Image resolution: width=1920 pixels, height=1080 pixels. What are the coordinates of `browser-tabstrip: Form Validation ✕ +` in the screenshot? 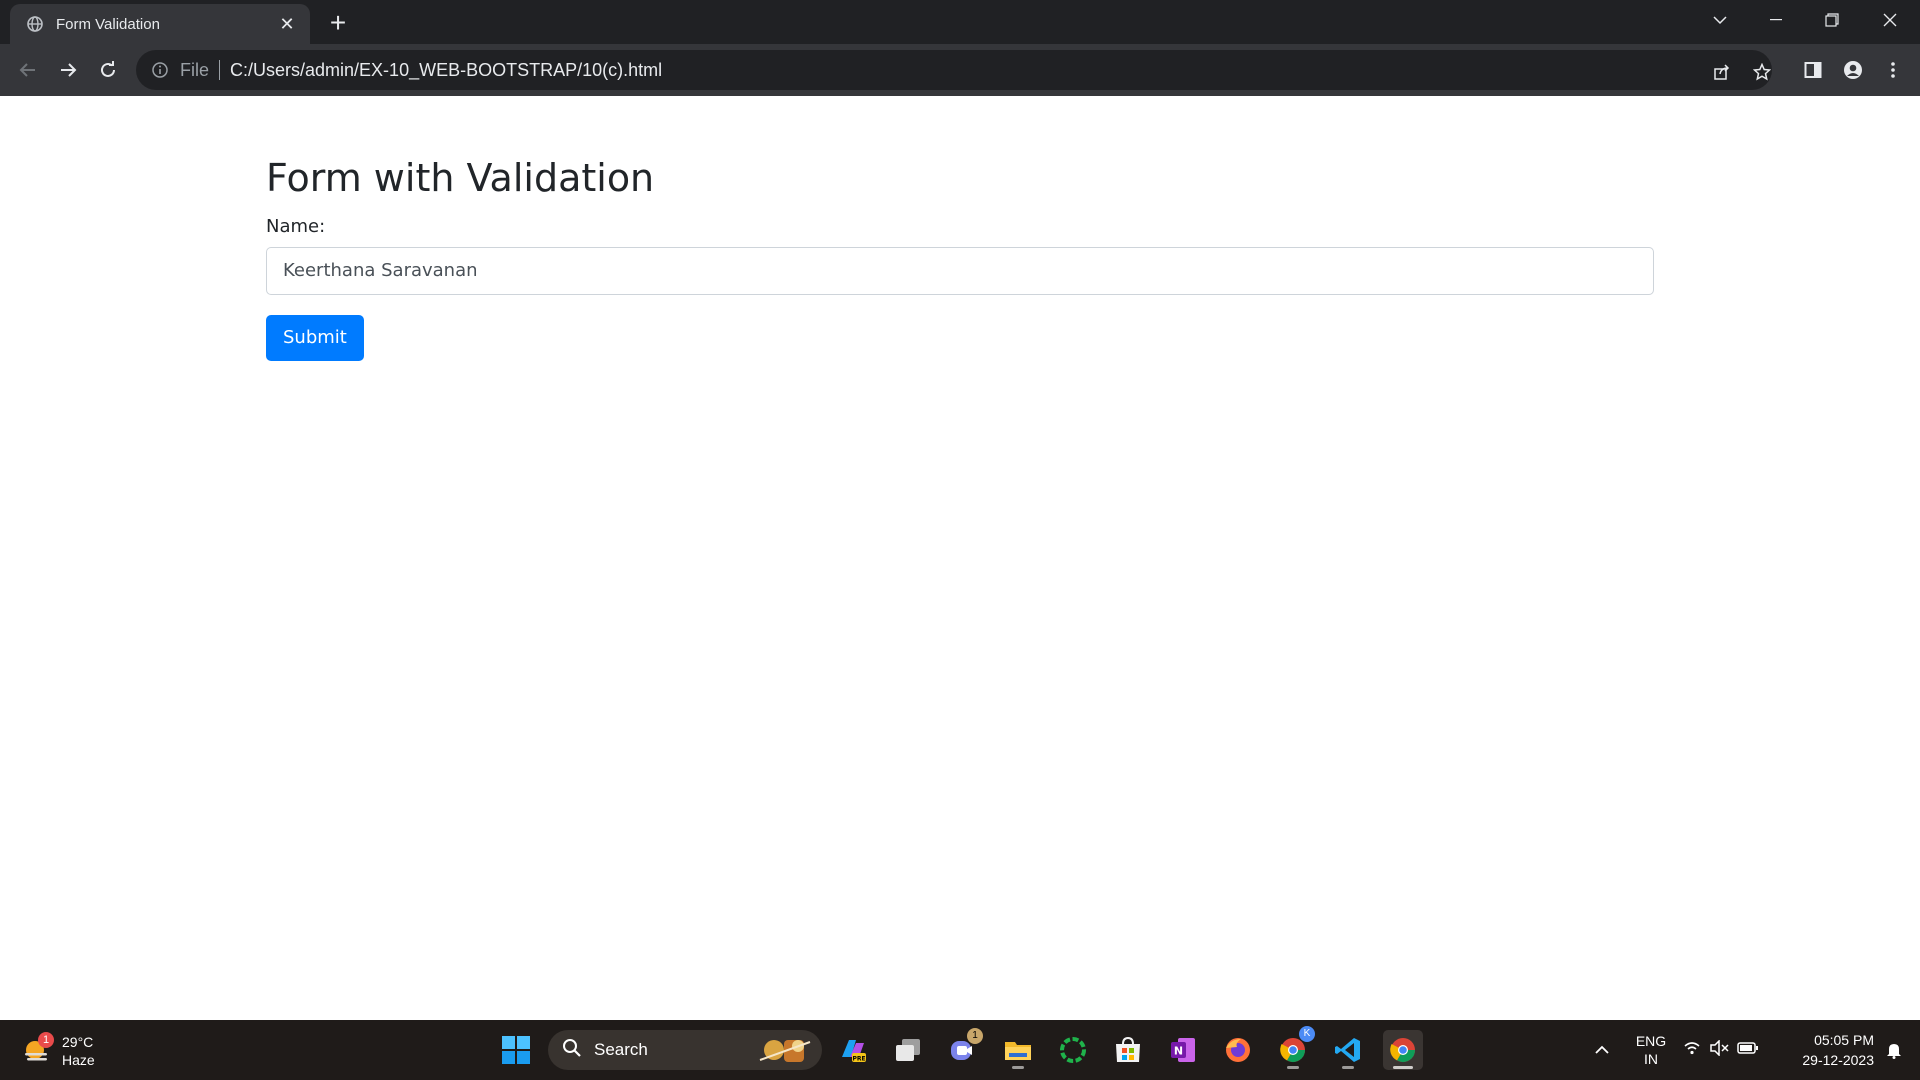 It's located at (960, 22).